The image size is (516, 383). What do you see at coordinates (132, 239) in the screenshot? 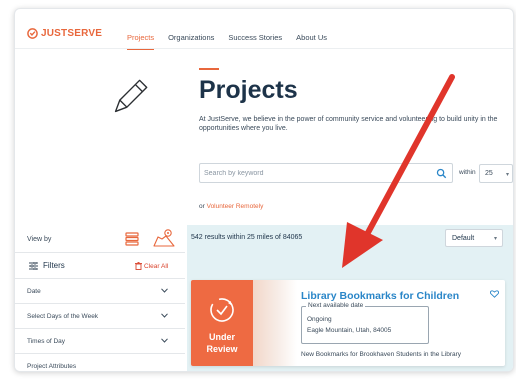
I see `list-view-icon` at bounding box center [132, 239].